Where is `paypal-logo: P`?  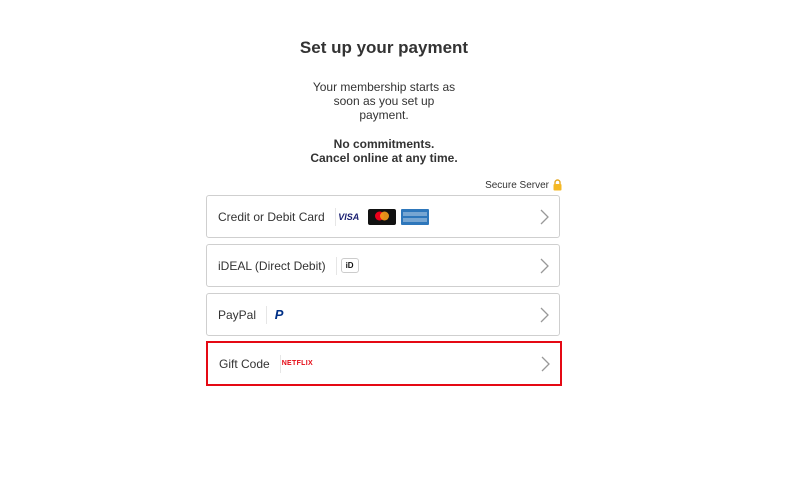 paypal-logo: P is located at coordinates (279, 314).